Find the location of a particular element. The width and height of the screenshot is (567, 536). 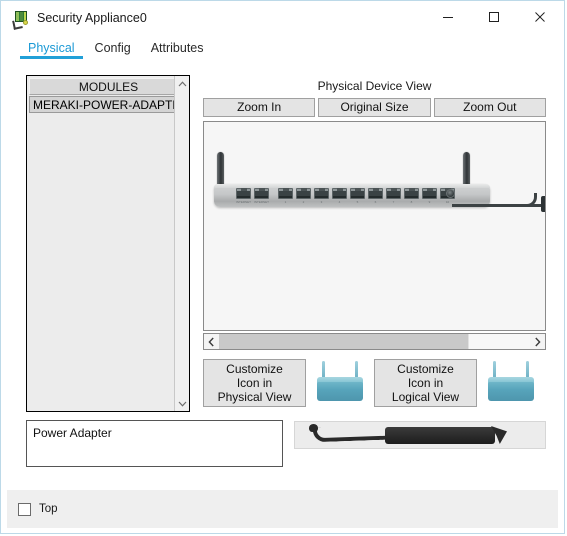

maximize-icon is located at coordinates (494, 17).